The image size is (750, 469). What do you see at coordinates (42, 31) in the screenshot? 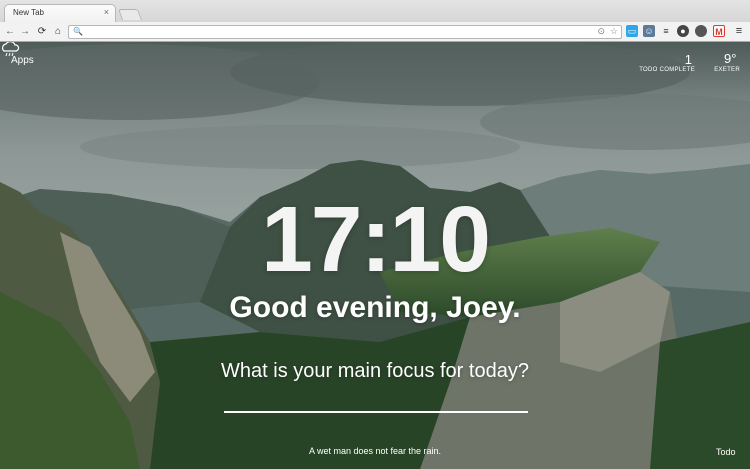
I see `reload-icon: ⟳` at bounding box center [42, 31].